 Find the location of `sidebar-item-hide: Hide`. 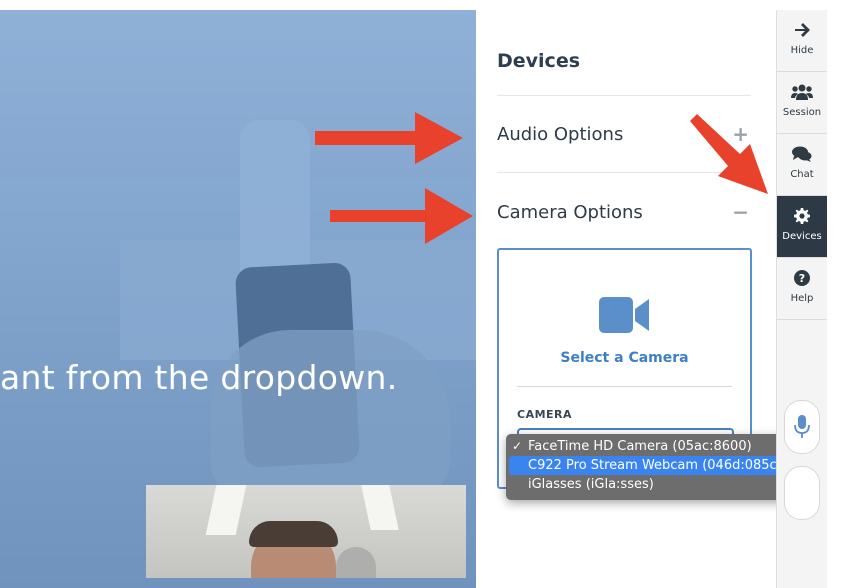

sidebar-item-hide: Hide is located at coordinates (802, 41).